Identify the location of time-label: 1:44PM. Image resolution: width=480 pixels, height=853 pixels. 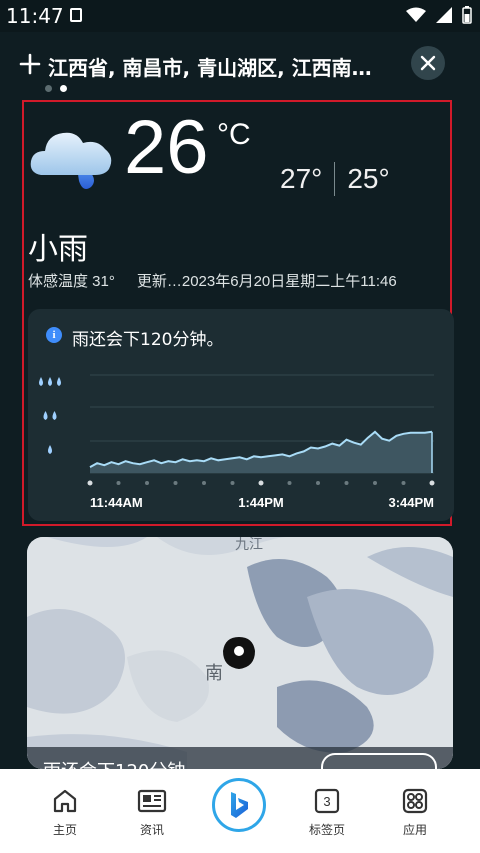
(261, 502).